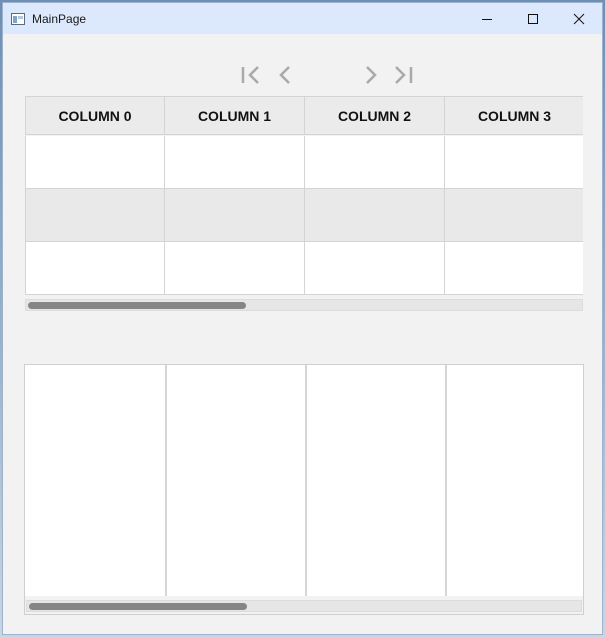  I want to click on last-page-icon, so click(404, 75).